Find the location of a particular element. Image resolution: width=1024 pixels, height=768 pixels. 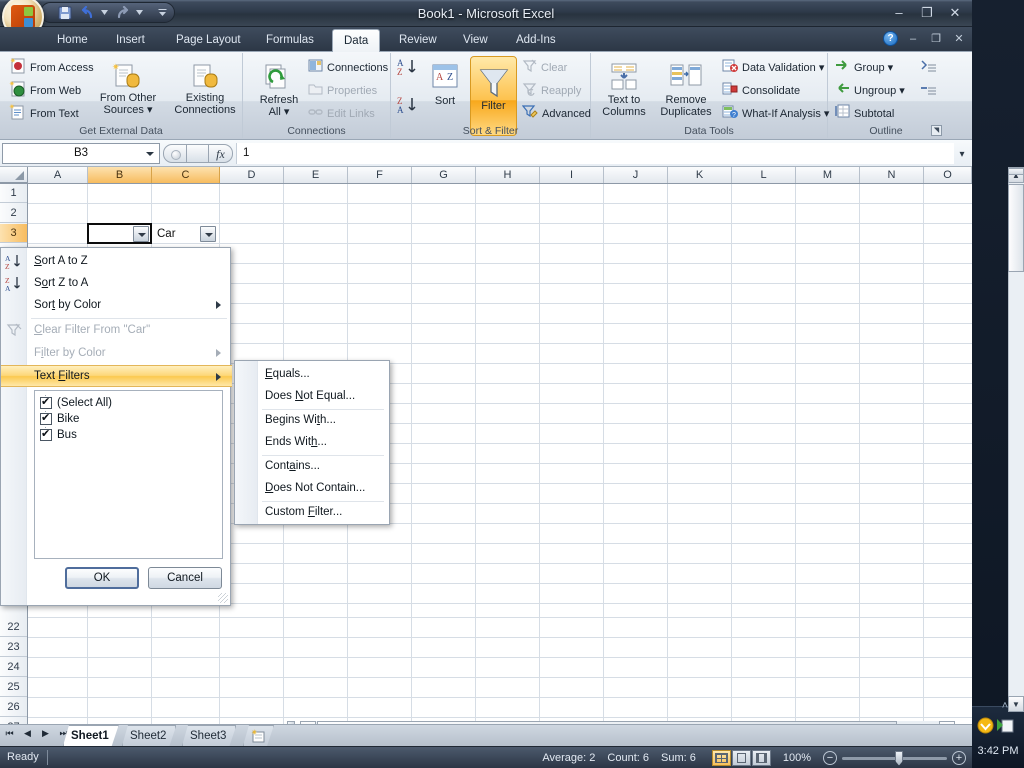

column-header-c: C is located at coordinates (186, 175).